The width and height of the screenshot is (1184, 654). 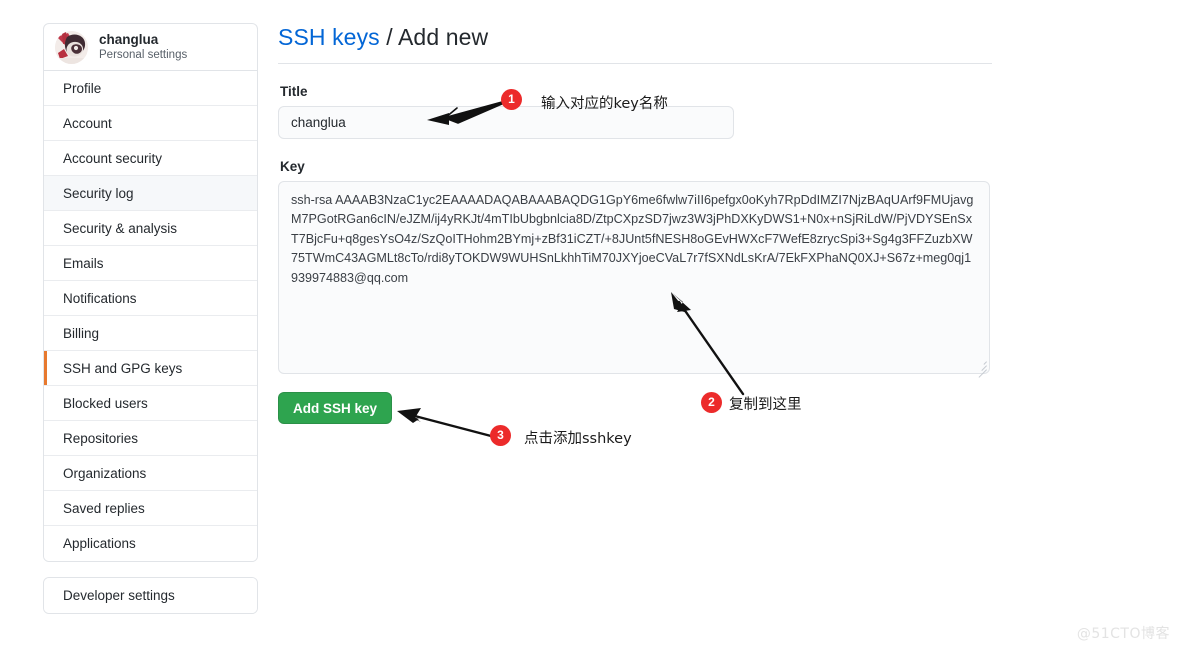 I want to click on sidebar-item-developer-settings: Developer settings, so click(x=150, y=595).